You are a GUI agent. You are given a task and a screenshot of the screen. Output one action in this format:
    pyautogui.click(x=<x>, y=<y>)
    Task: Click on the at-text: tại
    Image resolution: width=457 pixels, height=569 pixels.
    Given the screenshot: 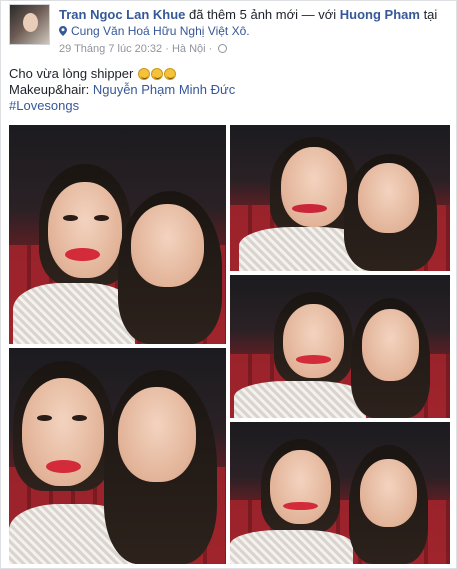 What is the action you would take?
    pyautogui.click(x=430, y=14)
    